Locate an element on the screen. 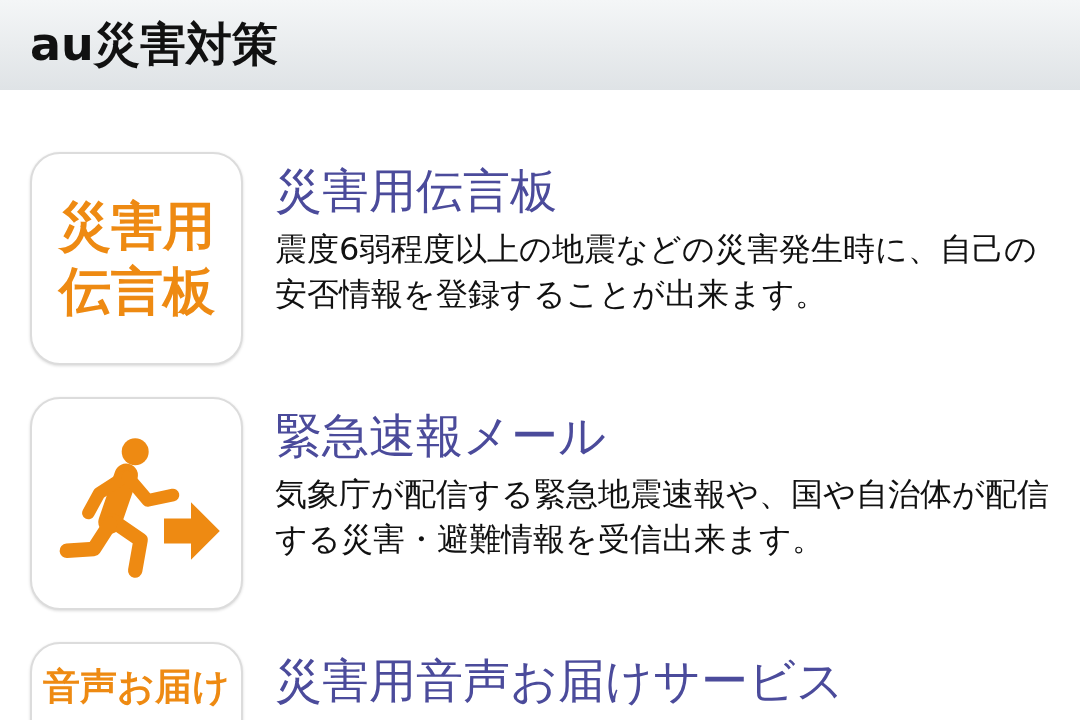  item-title-link: 災害用音声お届けサービス is located at coordinates (559, 681).